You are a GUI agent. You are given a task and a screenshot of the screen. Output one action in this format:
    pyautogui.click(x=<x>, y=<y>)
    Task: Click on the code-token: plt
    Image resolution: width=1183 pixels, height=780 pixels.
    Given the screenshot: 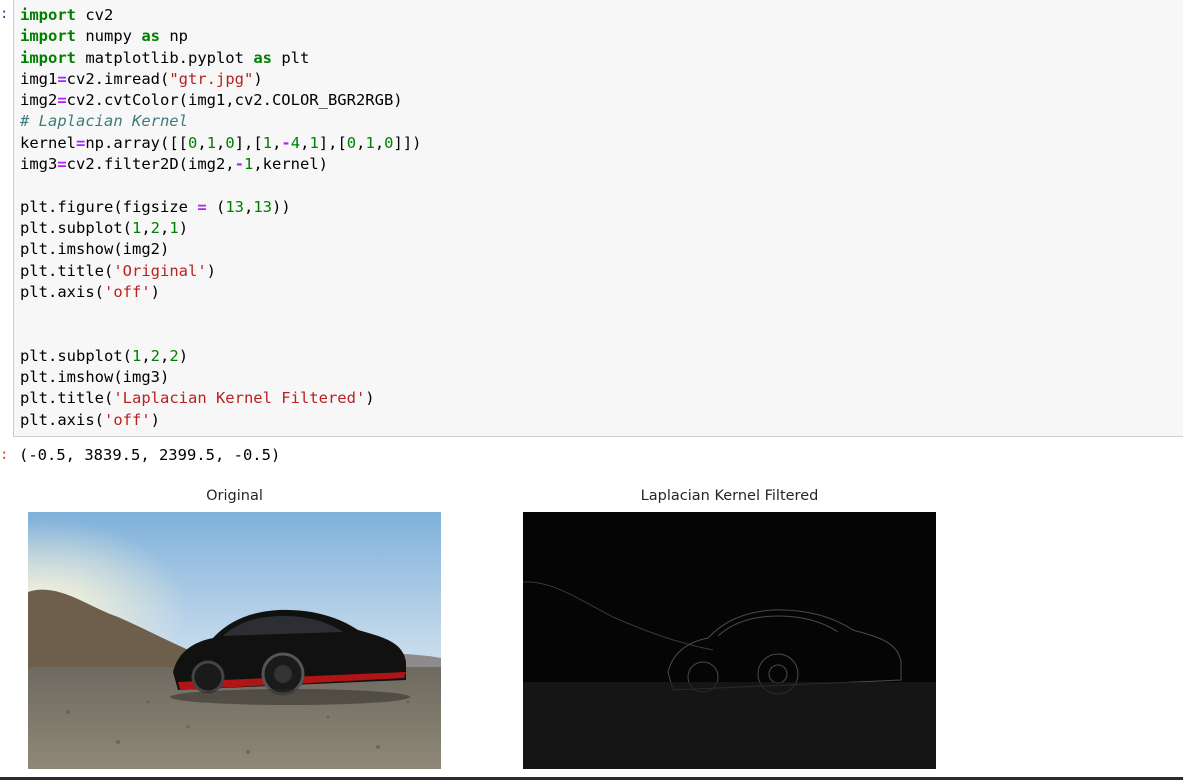 What is the action you would take?
    pyautogui.click(x=290, y=57)
    